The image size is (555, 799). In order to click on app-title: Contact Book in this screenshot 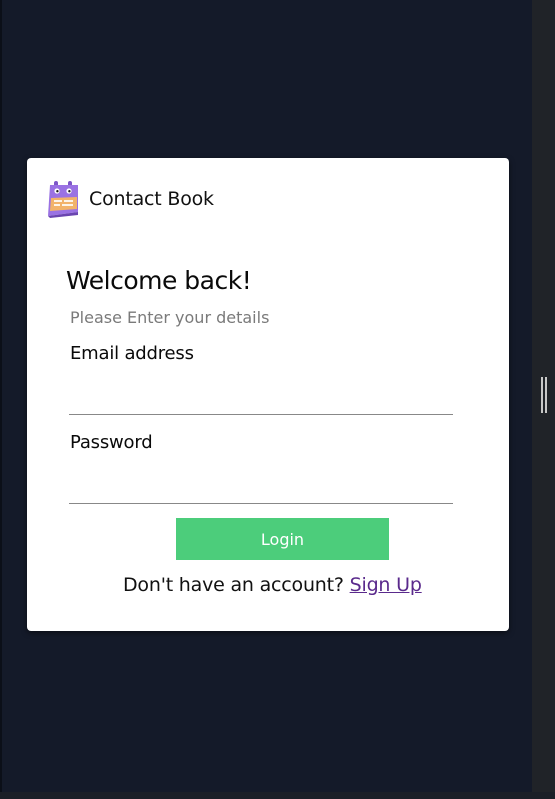, I will do `click(151, 199)`.